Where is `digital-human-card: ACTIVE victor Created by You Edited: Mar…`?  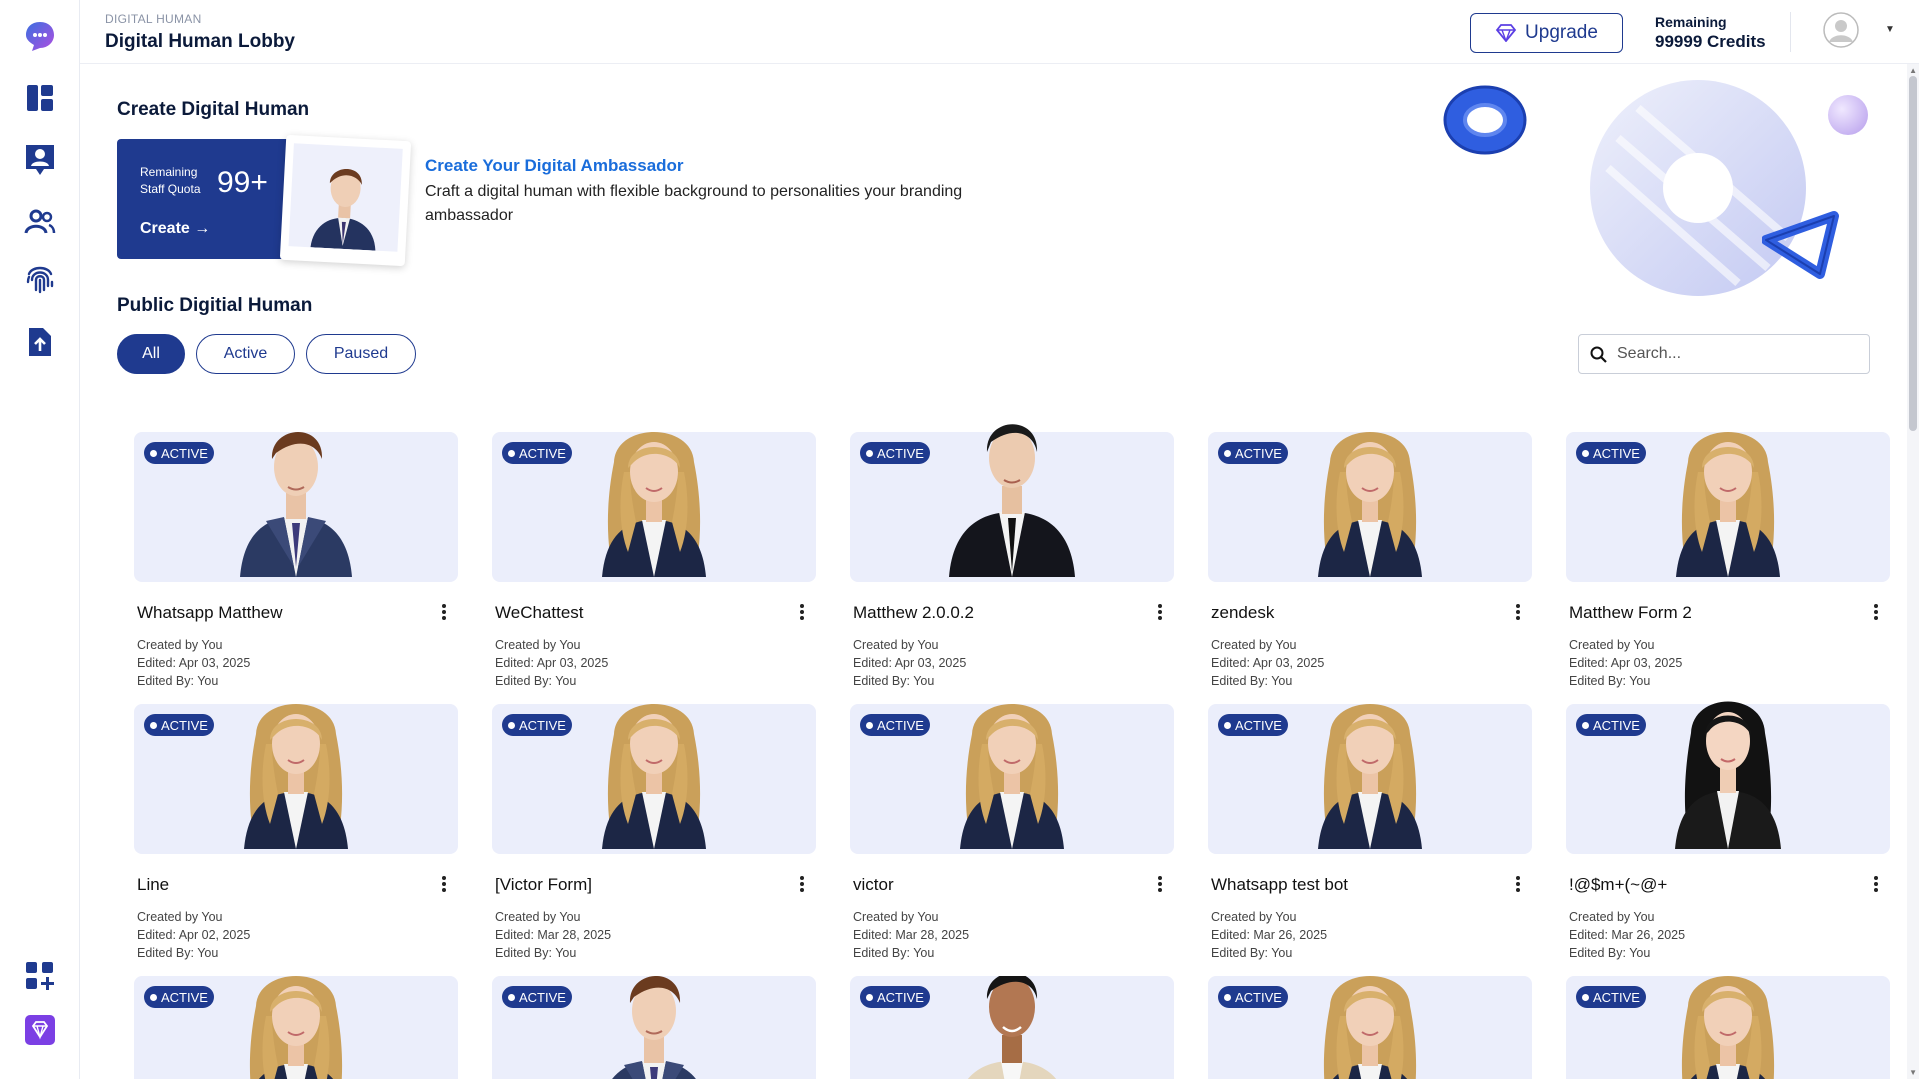
digital-human-card: ACTIVE victor Created by You Edited: Mar… is located at coordinates (1012, 837).